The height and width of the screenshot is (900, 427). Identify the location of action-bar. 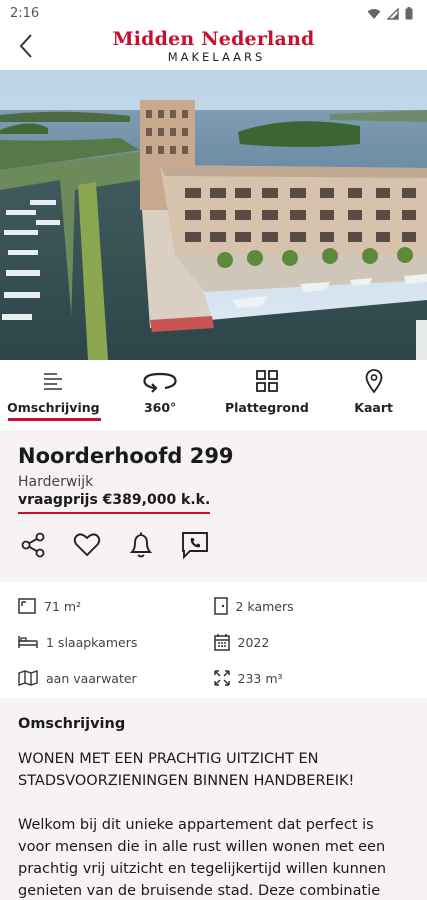
(213, 545).